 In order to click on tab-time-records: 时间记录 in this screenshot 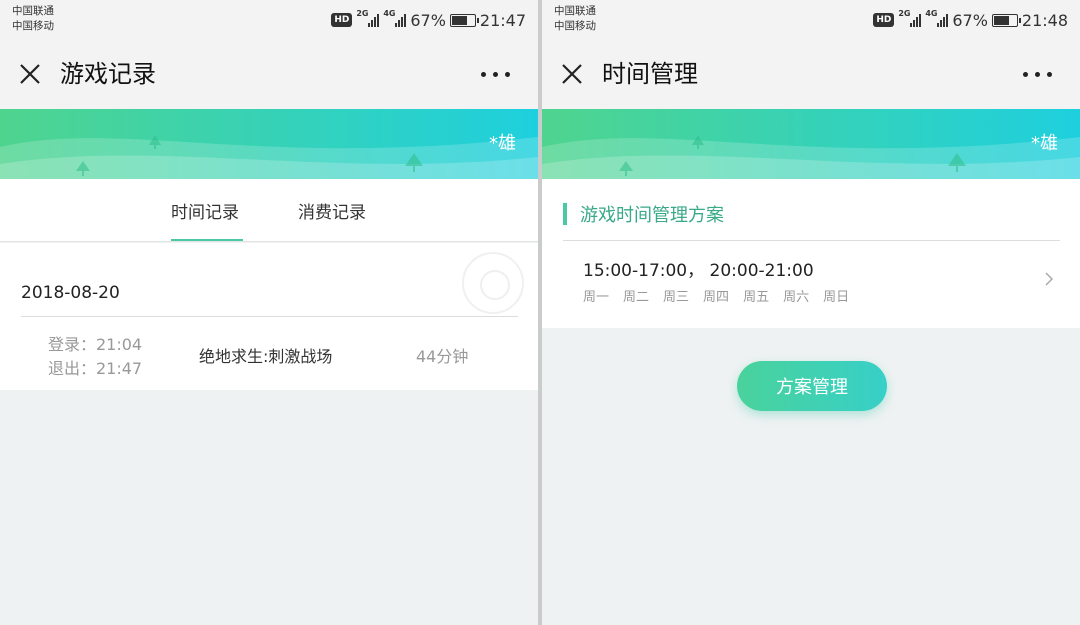, I will do `click(205, 210)`.